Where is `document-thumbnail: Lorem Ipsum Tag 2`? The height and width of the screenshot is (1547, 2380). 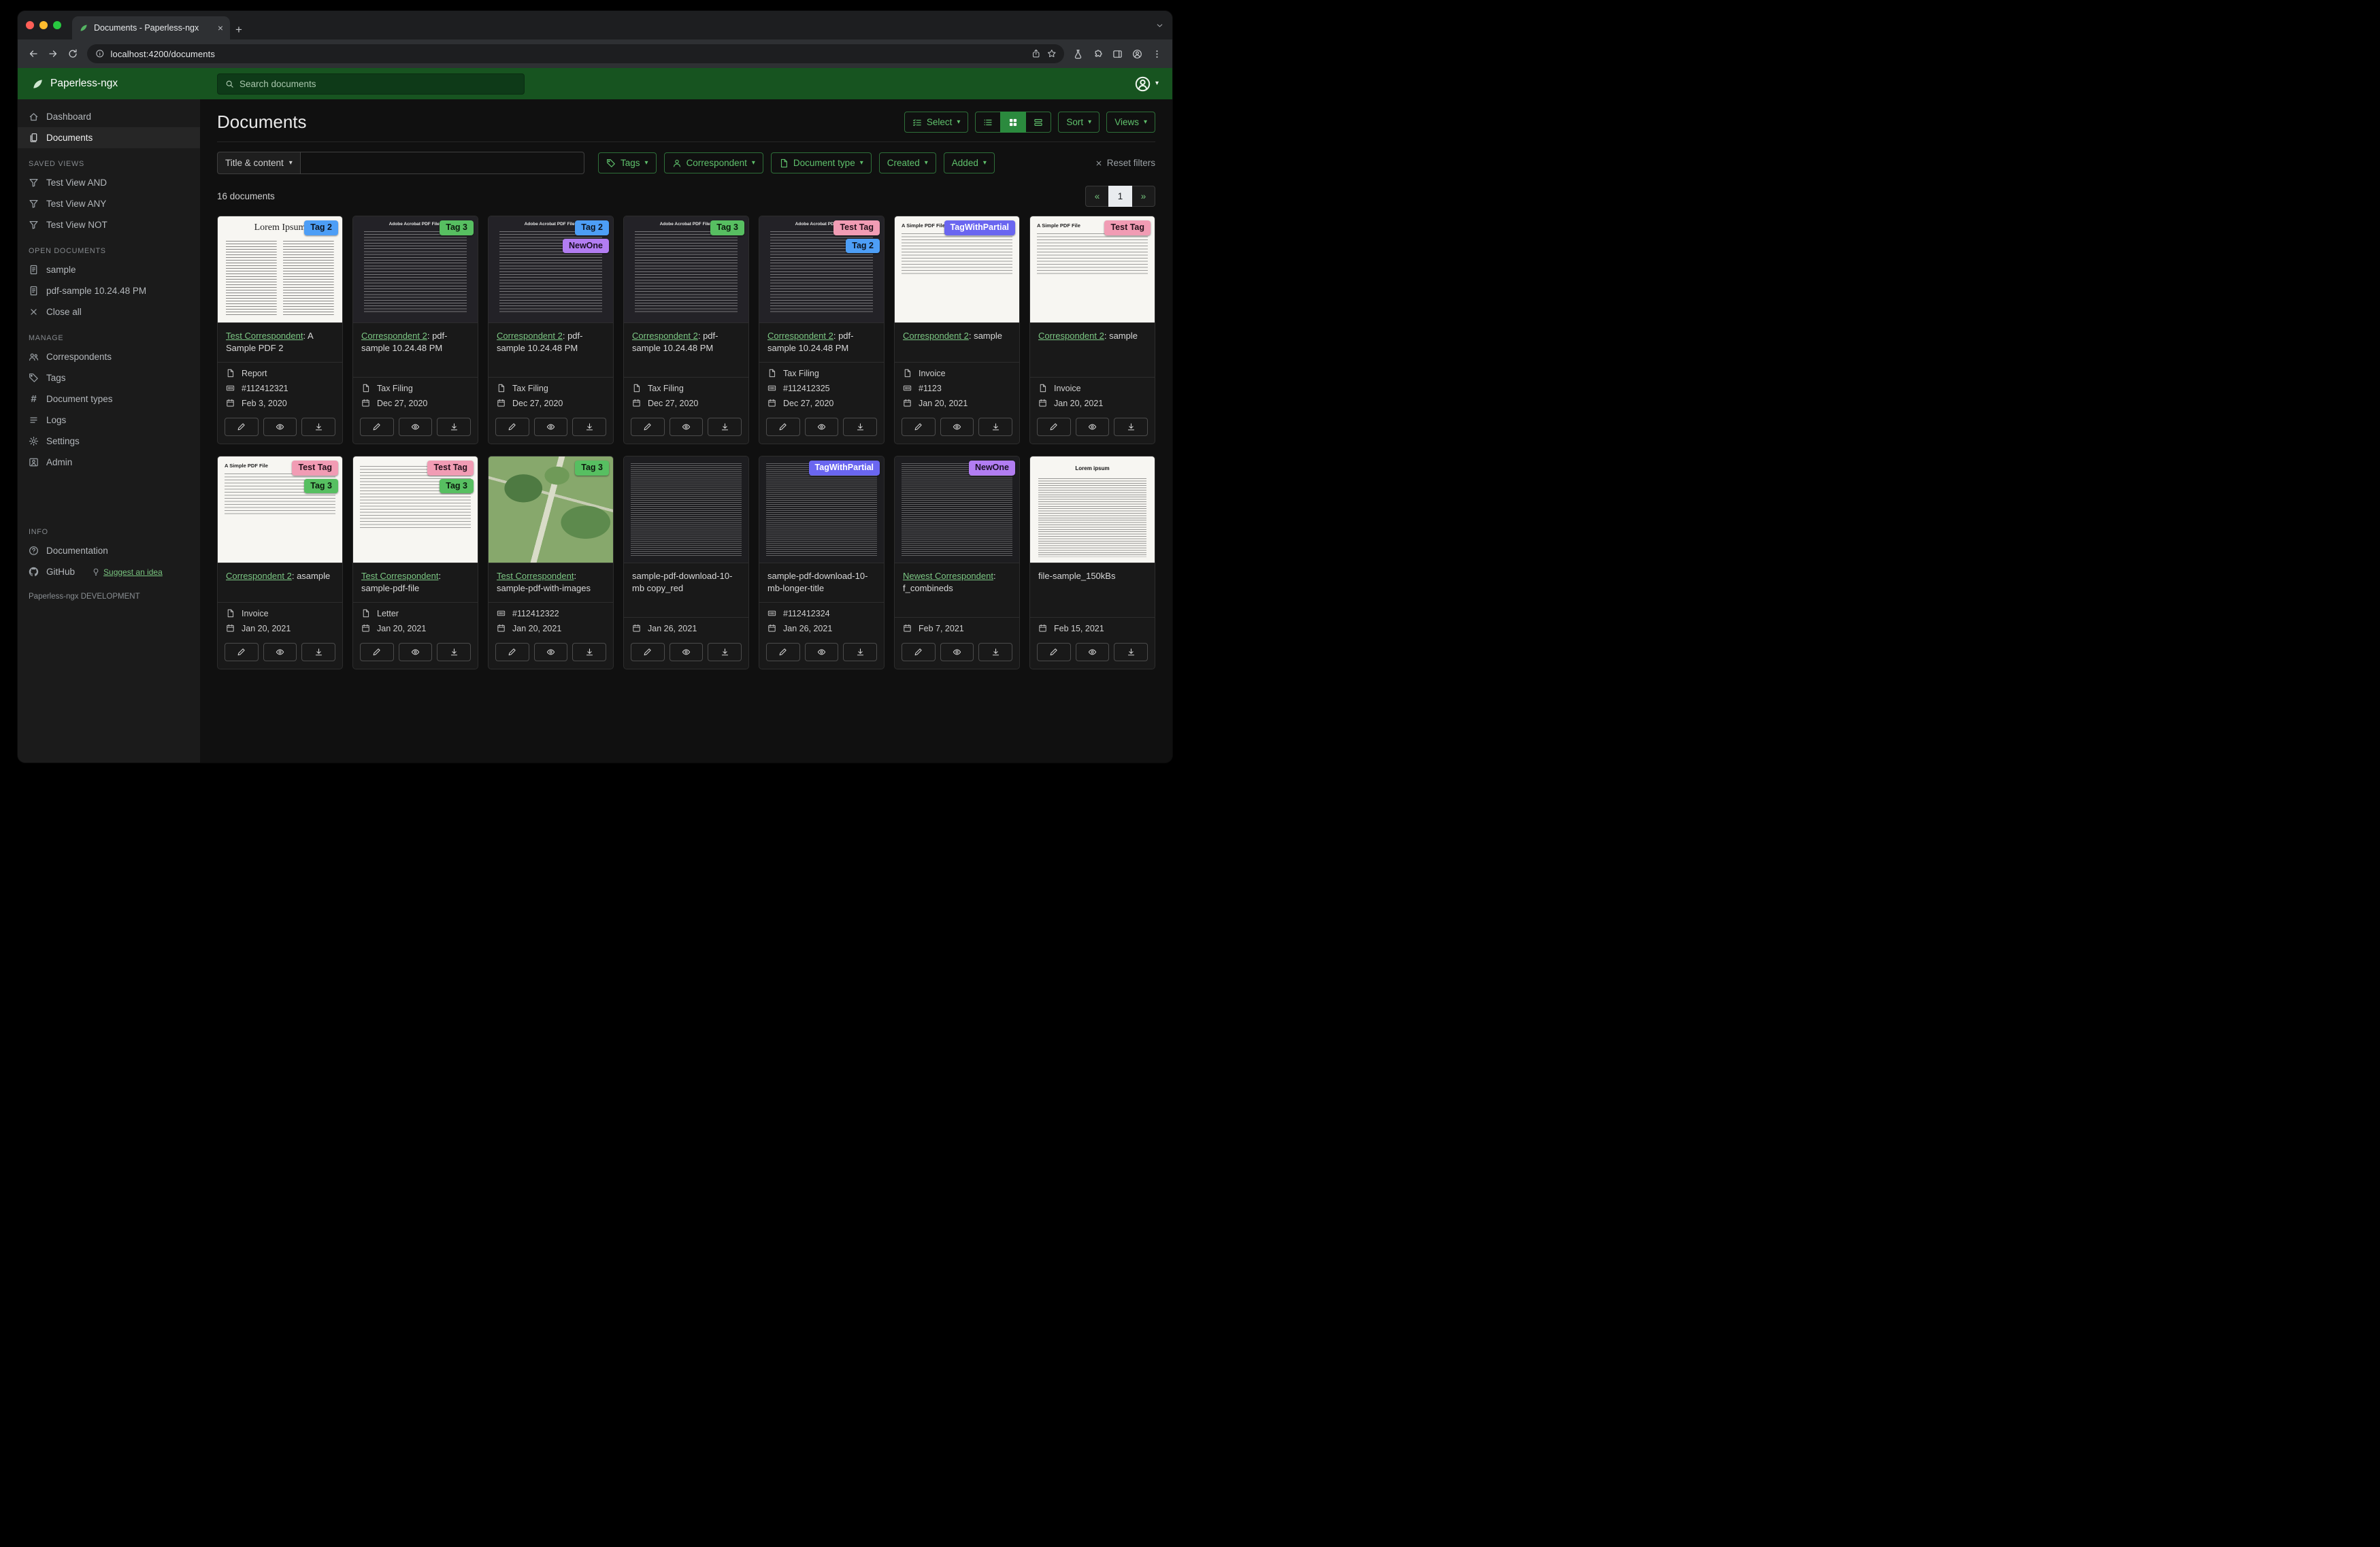 document-thumbnail: Lorem Ipsum Tag 2 is located at coordinates (280, 269).